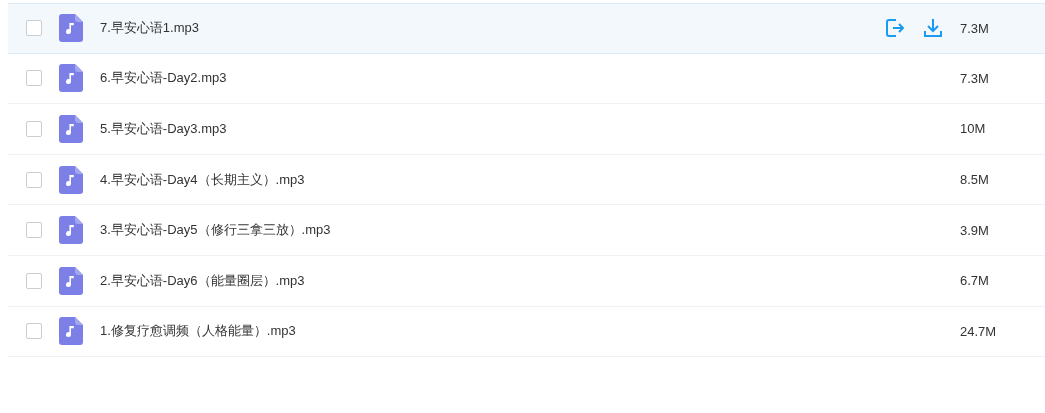 The height and width of the screenshot is (413, 1045). What do you see at coordinates (526, 332) in the screenshot?
I see `file-row: 1.修复疗愈调频（人格能量）.mp3 24.7M` at bounding box center [526, 332].